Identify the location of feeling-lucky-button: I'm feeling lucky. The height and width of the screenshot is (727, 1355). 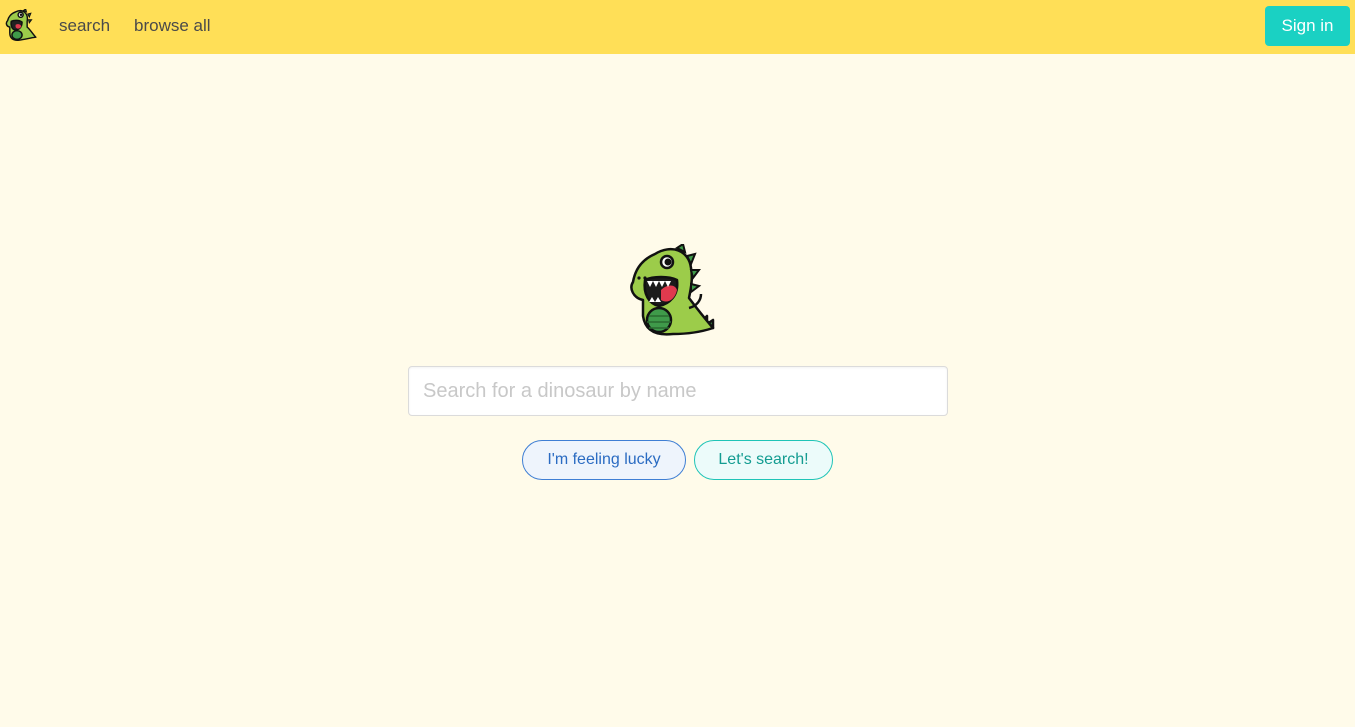
(604, 460).